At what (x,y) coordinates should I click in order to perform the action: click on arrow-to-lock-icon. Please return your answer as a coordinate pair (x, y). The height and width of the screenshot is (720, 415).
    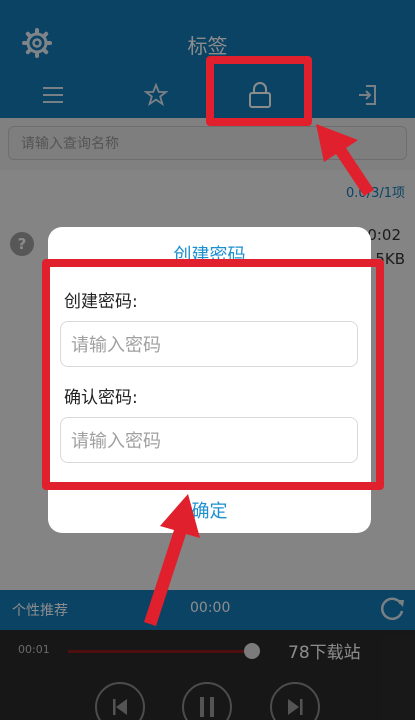
    Looking at the image, I should click on (345, 160).